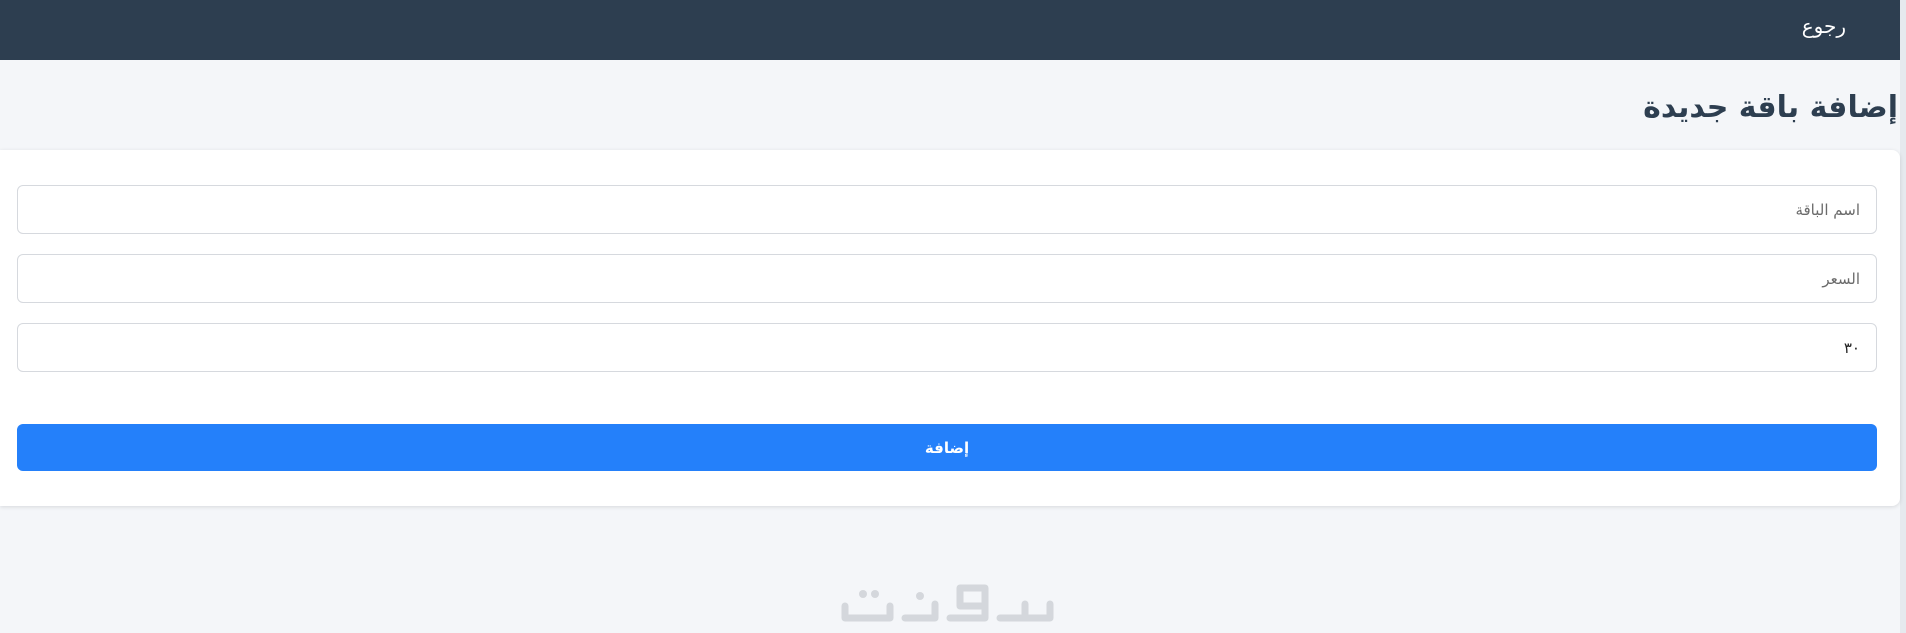 This screenshot has width=1906, height=633. What do you see at coordinates (1824, 26) in the screenshot?
I see `back-link: رجوع` at bounding box center [1824, 26].